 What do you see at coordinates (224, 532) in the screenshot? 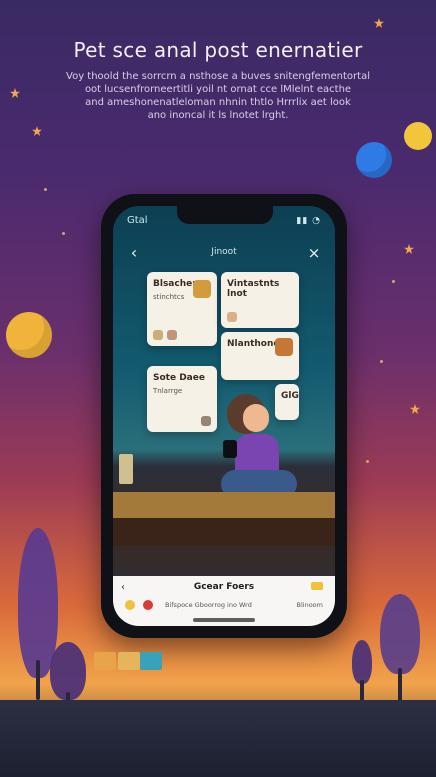
I see `table-shadow` at bounding box center [224, 532].